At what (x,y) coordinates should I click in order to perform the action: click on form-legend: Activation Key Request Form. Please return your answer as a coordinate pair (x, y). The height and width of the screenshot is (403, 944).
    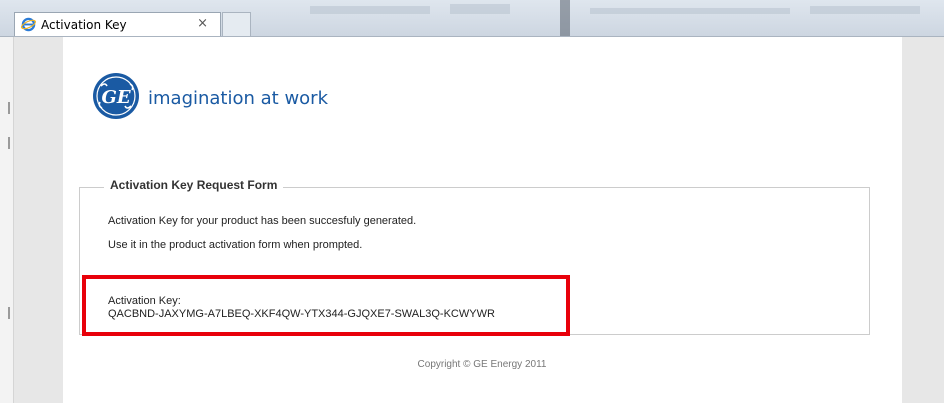
    Looking at the image, I should click on (194, 185).